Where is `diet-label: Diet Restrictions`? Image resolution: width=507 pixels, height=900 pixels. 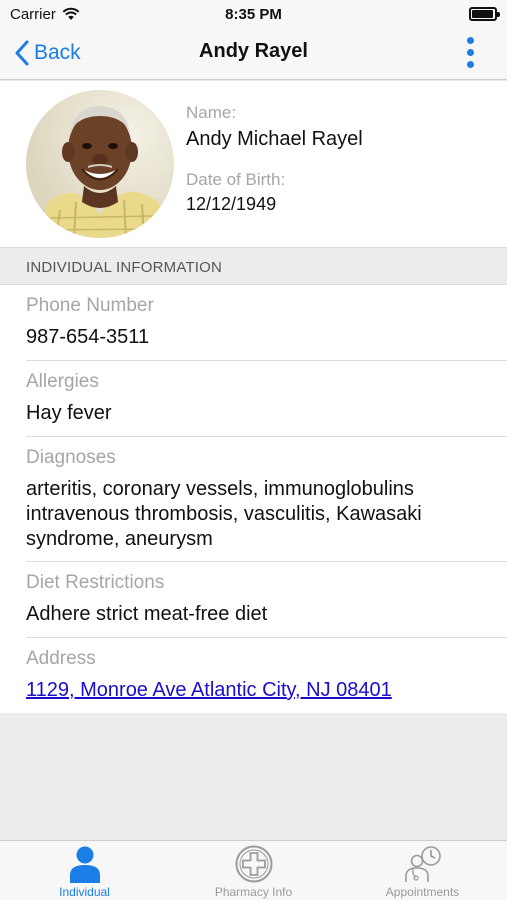 diet-label: Diet Restrictions is located at coordinates (95, 582).